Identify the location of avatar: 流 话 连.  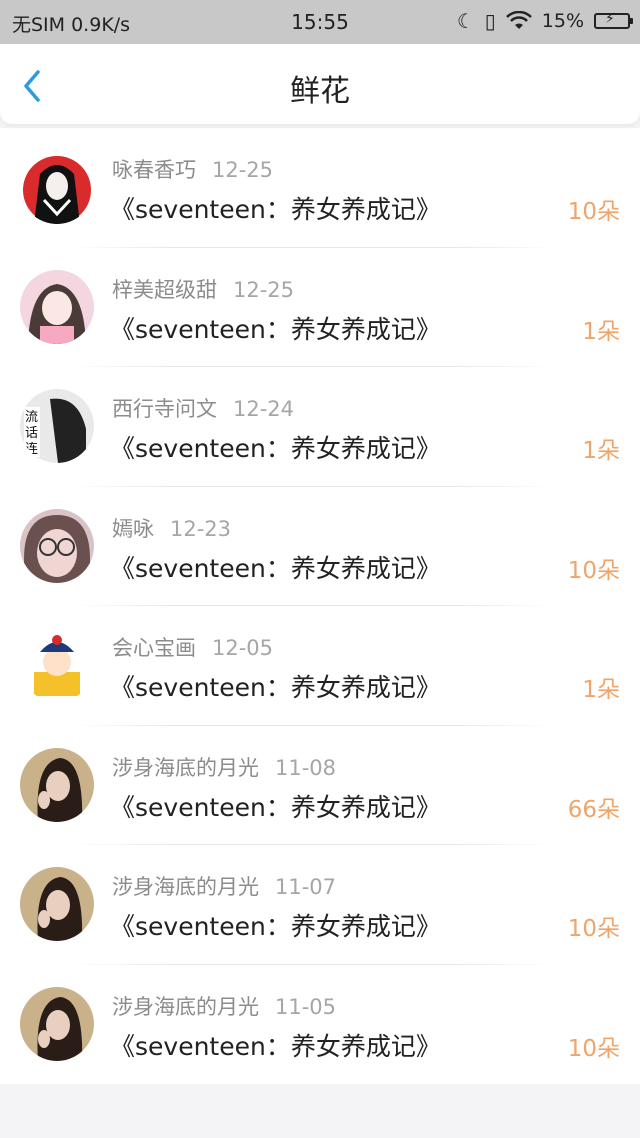
(57, 426).